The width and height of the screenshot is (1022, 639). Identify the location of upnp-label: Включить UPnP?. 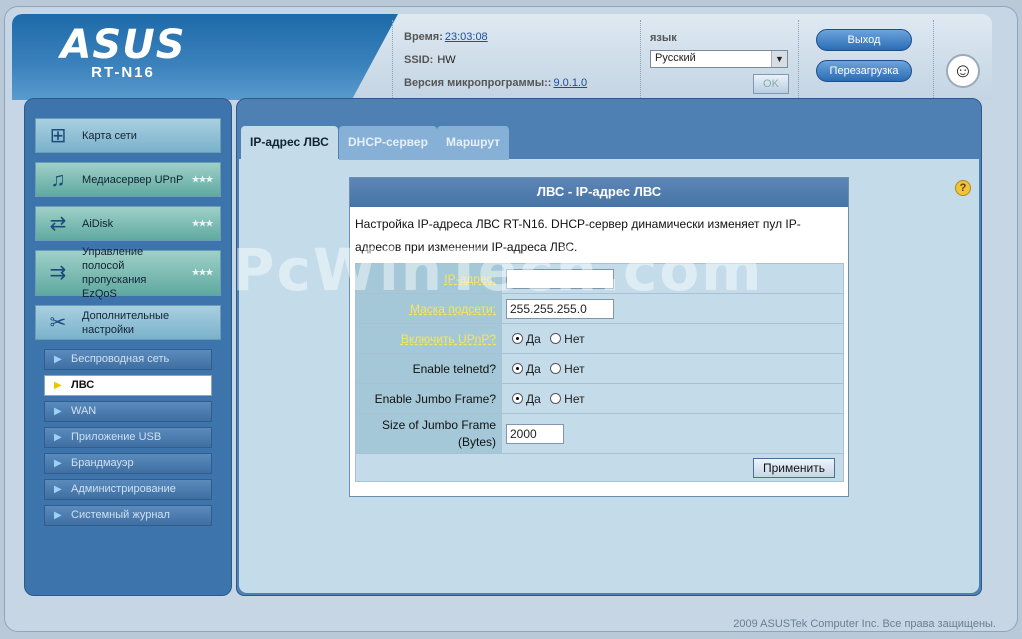
(428, 338).